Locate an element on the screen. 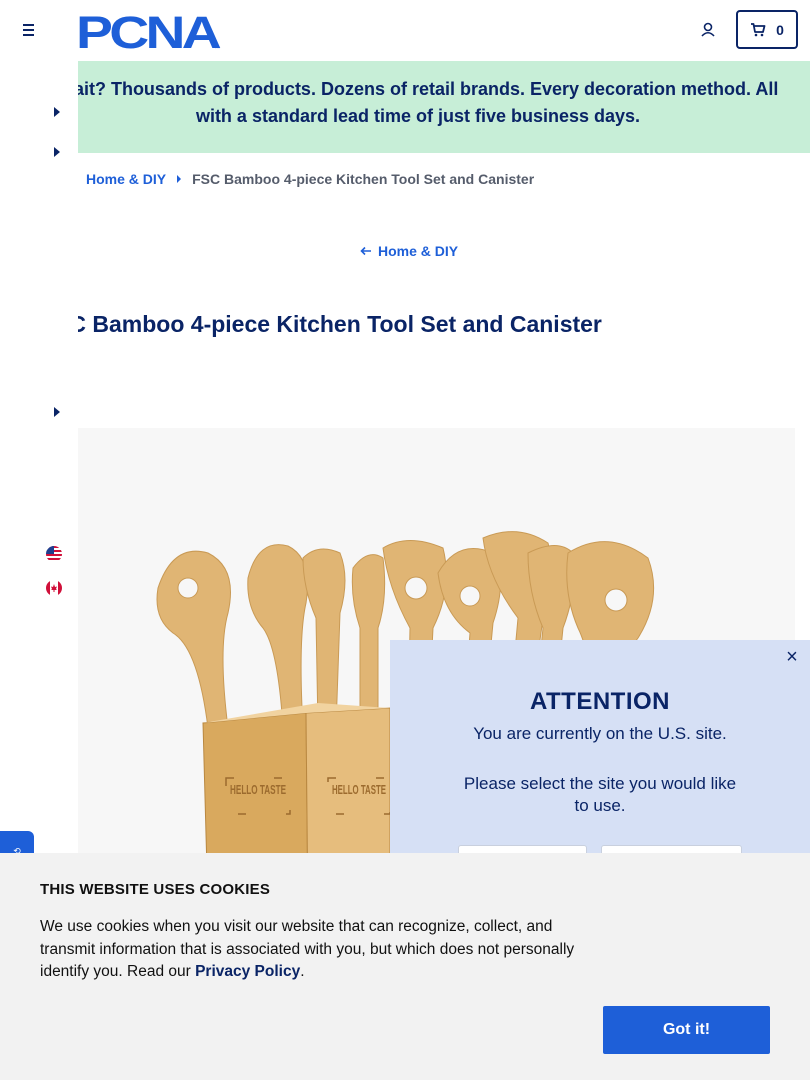 This screenshot has height=1080, width=810. cart-button: 0 is located at coordinates (767, 29).